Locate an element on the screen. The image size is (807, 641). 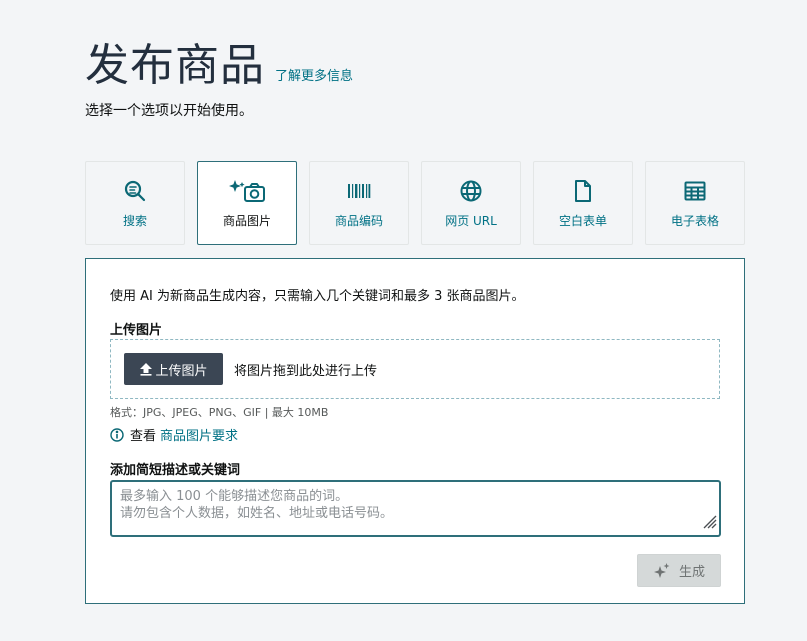
description-heading: 添加简短描述或关键词 is located at coordinates (175, 470).